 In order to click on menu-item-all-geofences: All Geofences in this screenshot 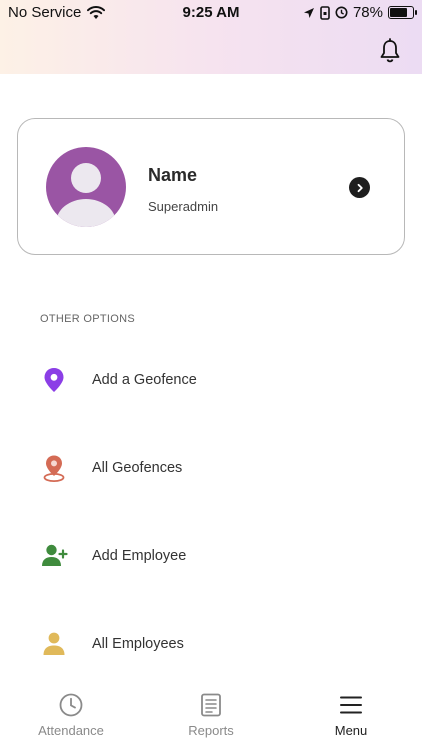, I will do `click(211, 468)`.